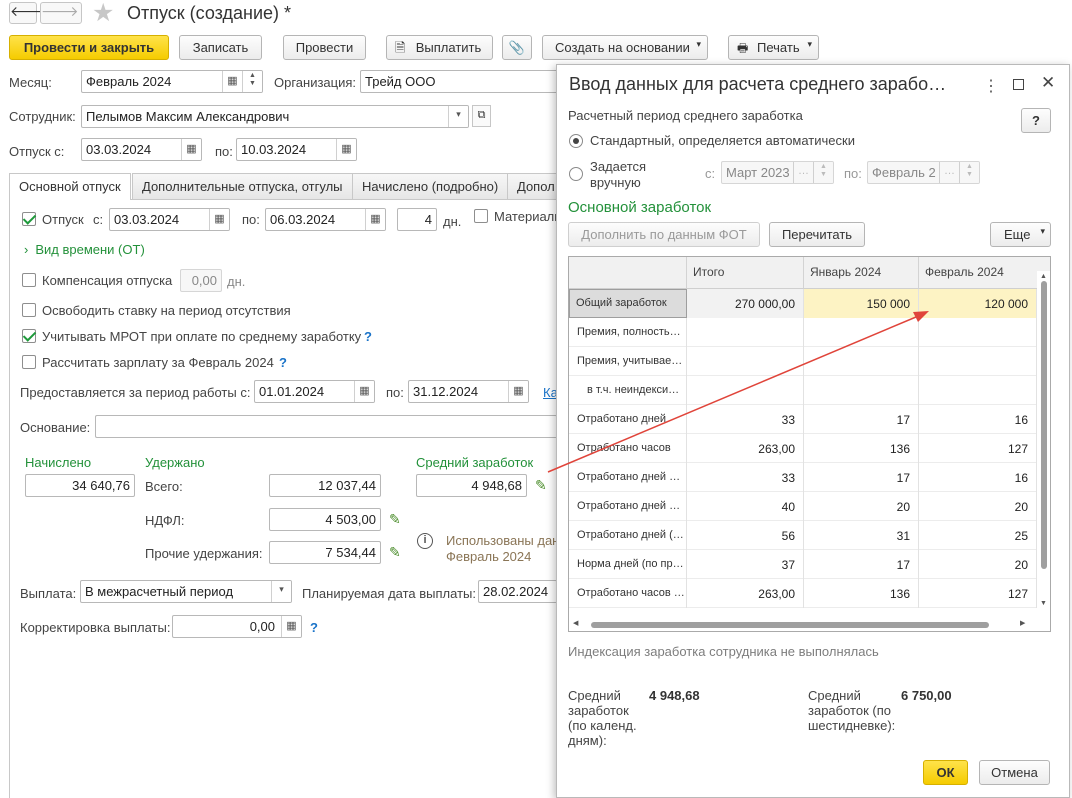 This screenshot has width=1072, height=798. Describe the element at coordinates (745, 593) in the screenshot. I see `row-total-cell: 263,00` at that location.